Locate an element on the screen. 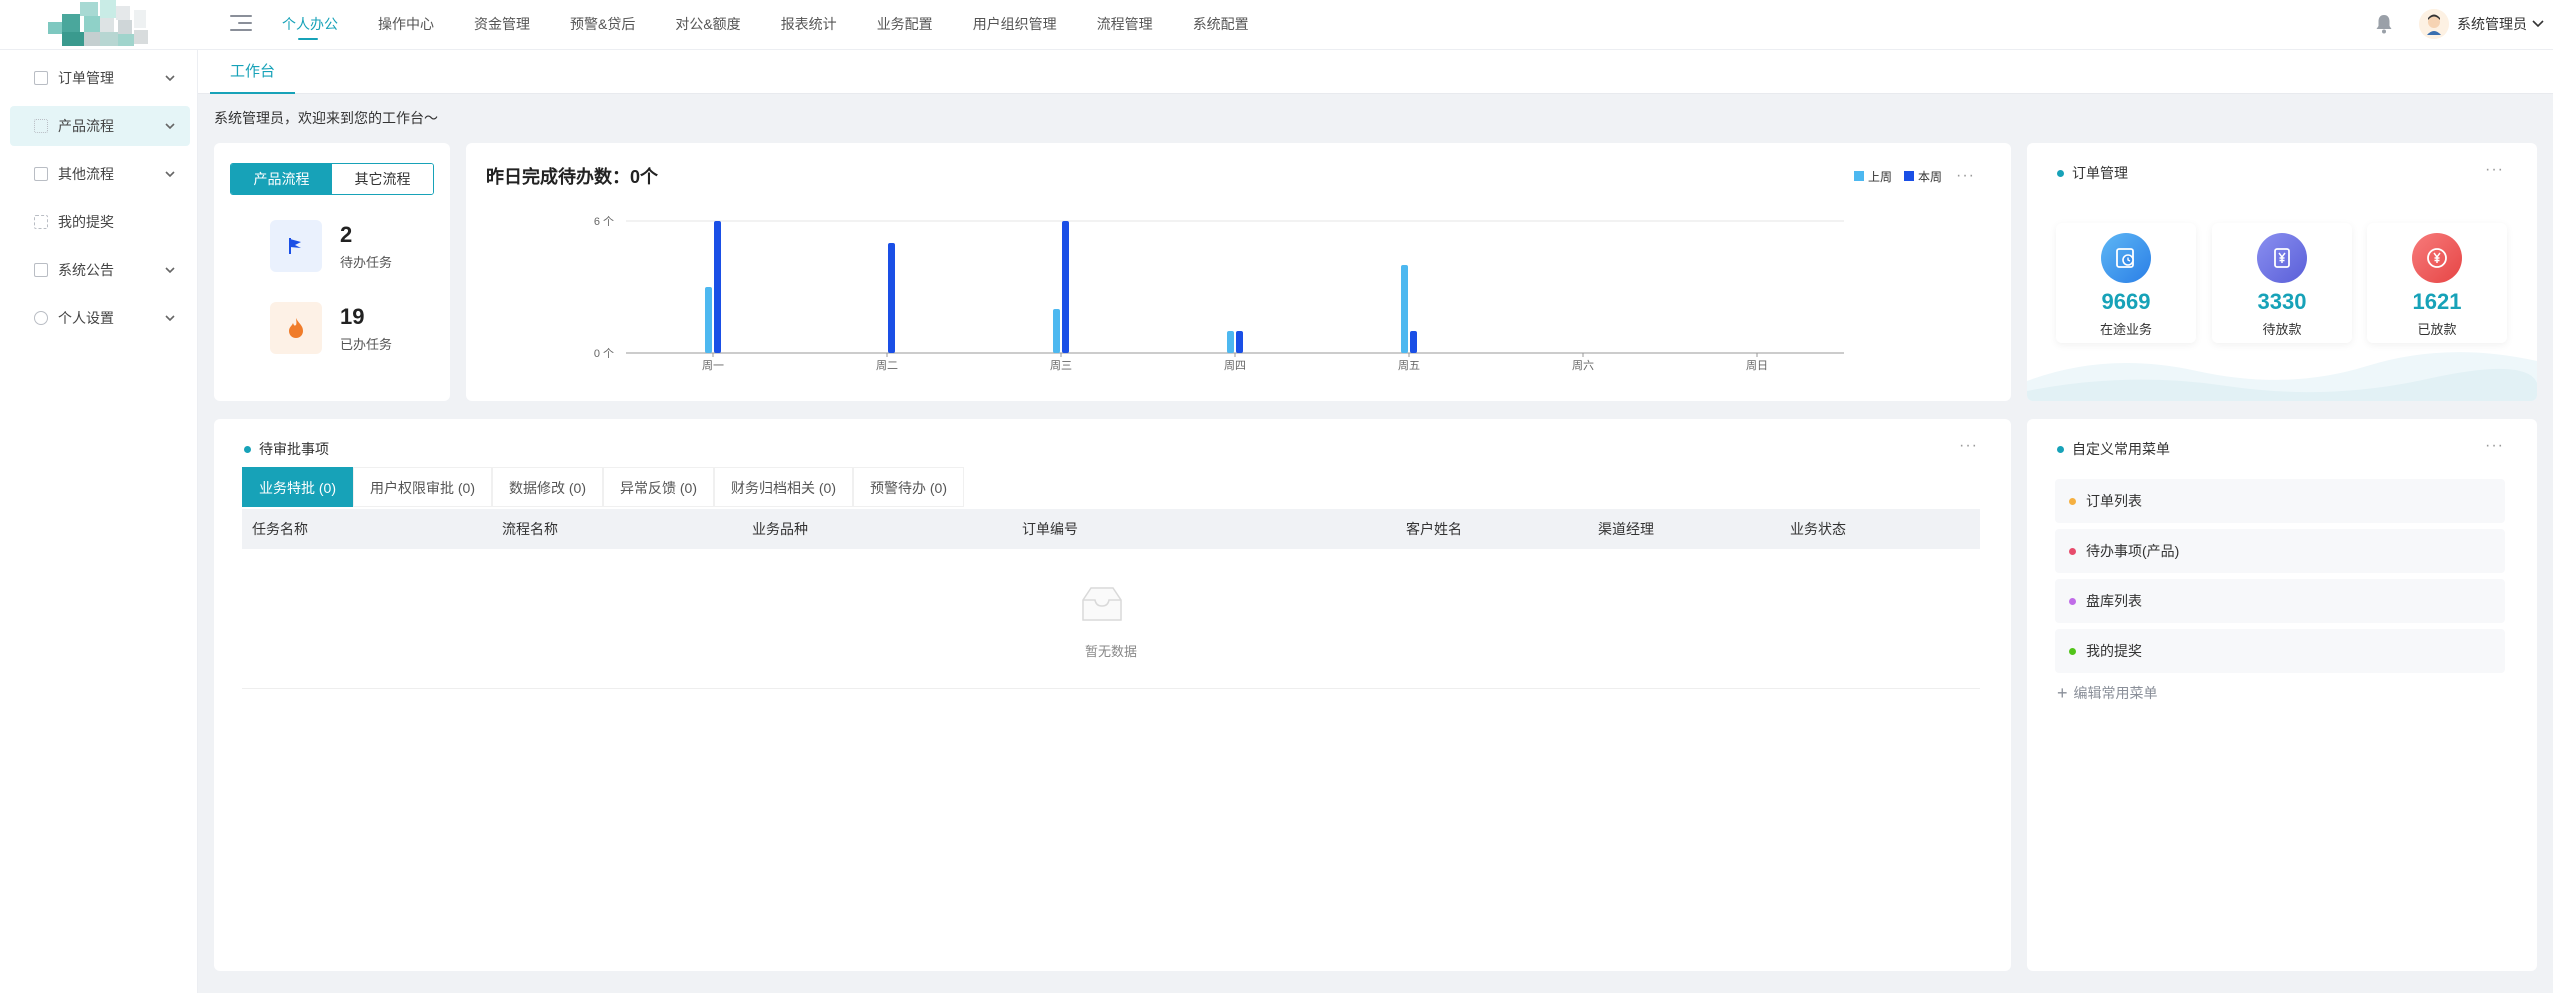  nav-item-fund-management: 资金管理 is located at coordinates (512, 24).